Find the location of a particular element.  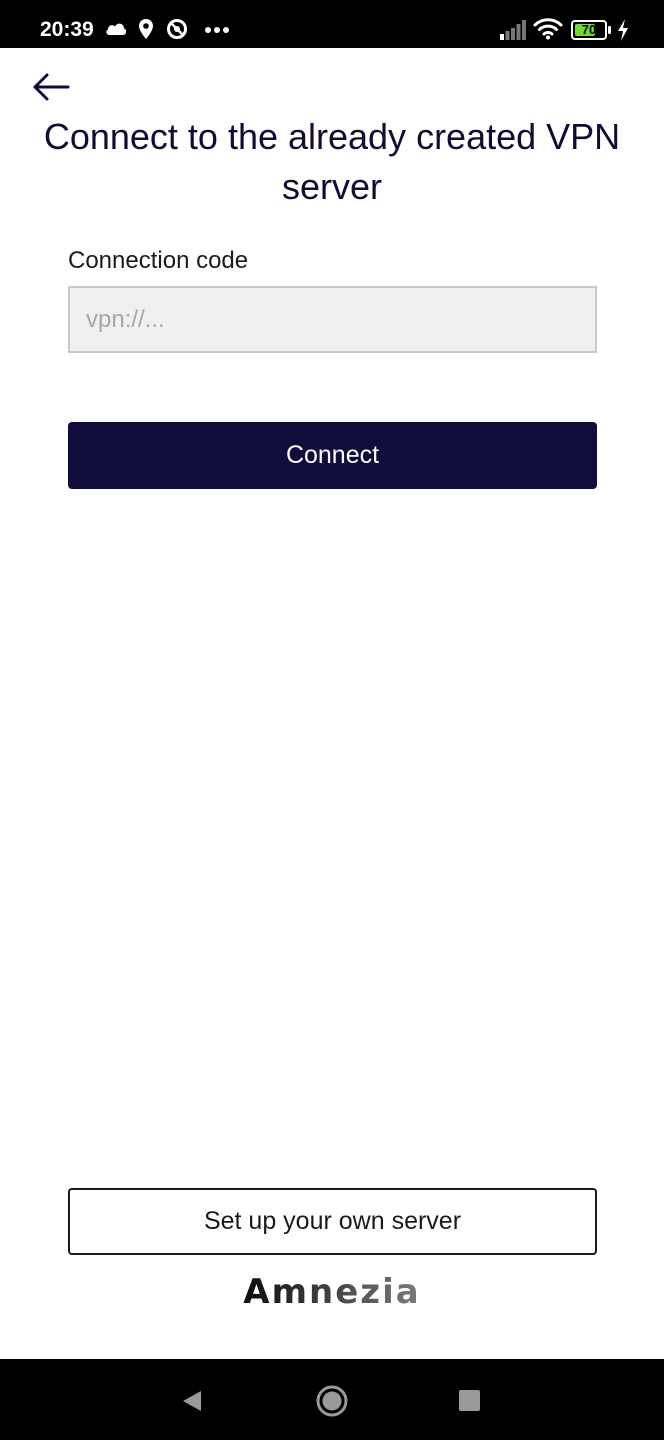

more-dots-icon is located at coordinates (217, 30).